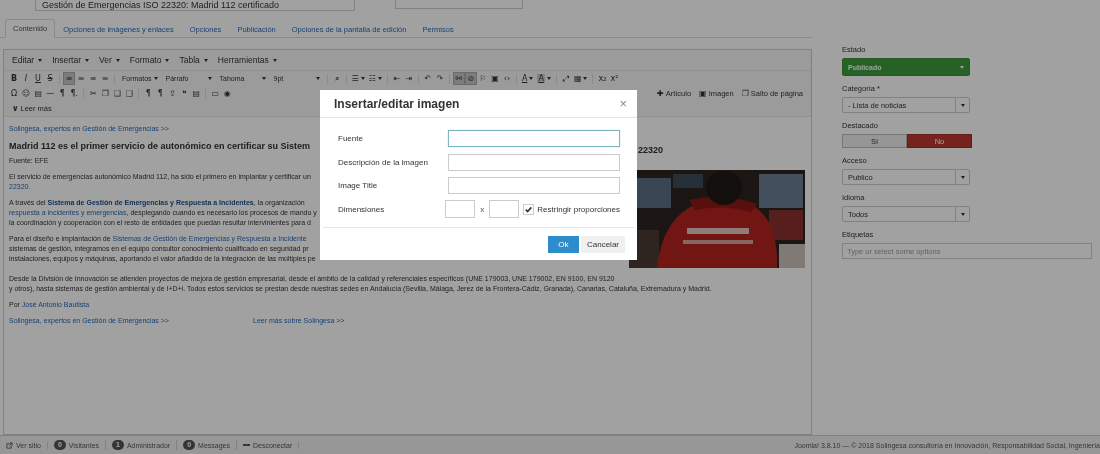 Image resolution: width=1100 pixels, height=454 pixels. What do you see at coordinates (105, 93) in the screenshot?
I see `toolbar-button: ❐` at bounding box center [105, 93].